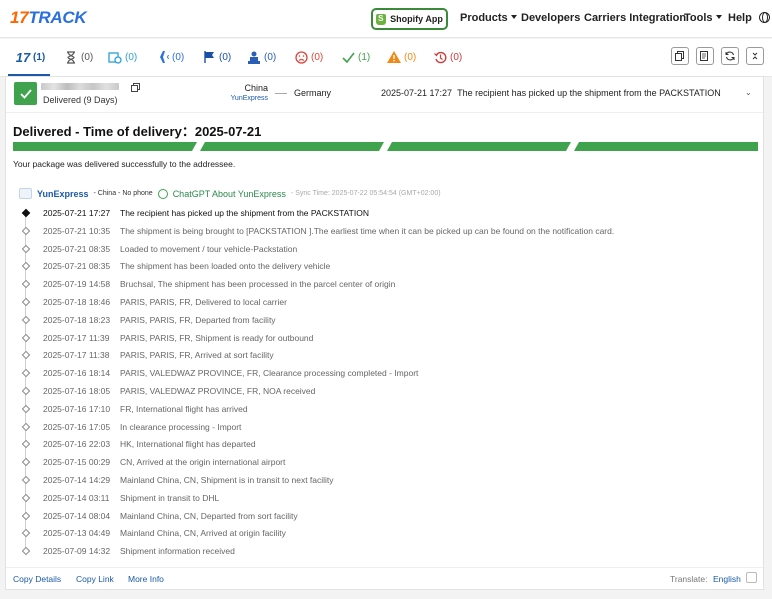  Describe the element at coordinates (256, 88) in the screenshot. I see `origin-country: China` at that location.